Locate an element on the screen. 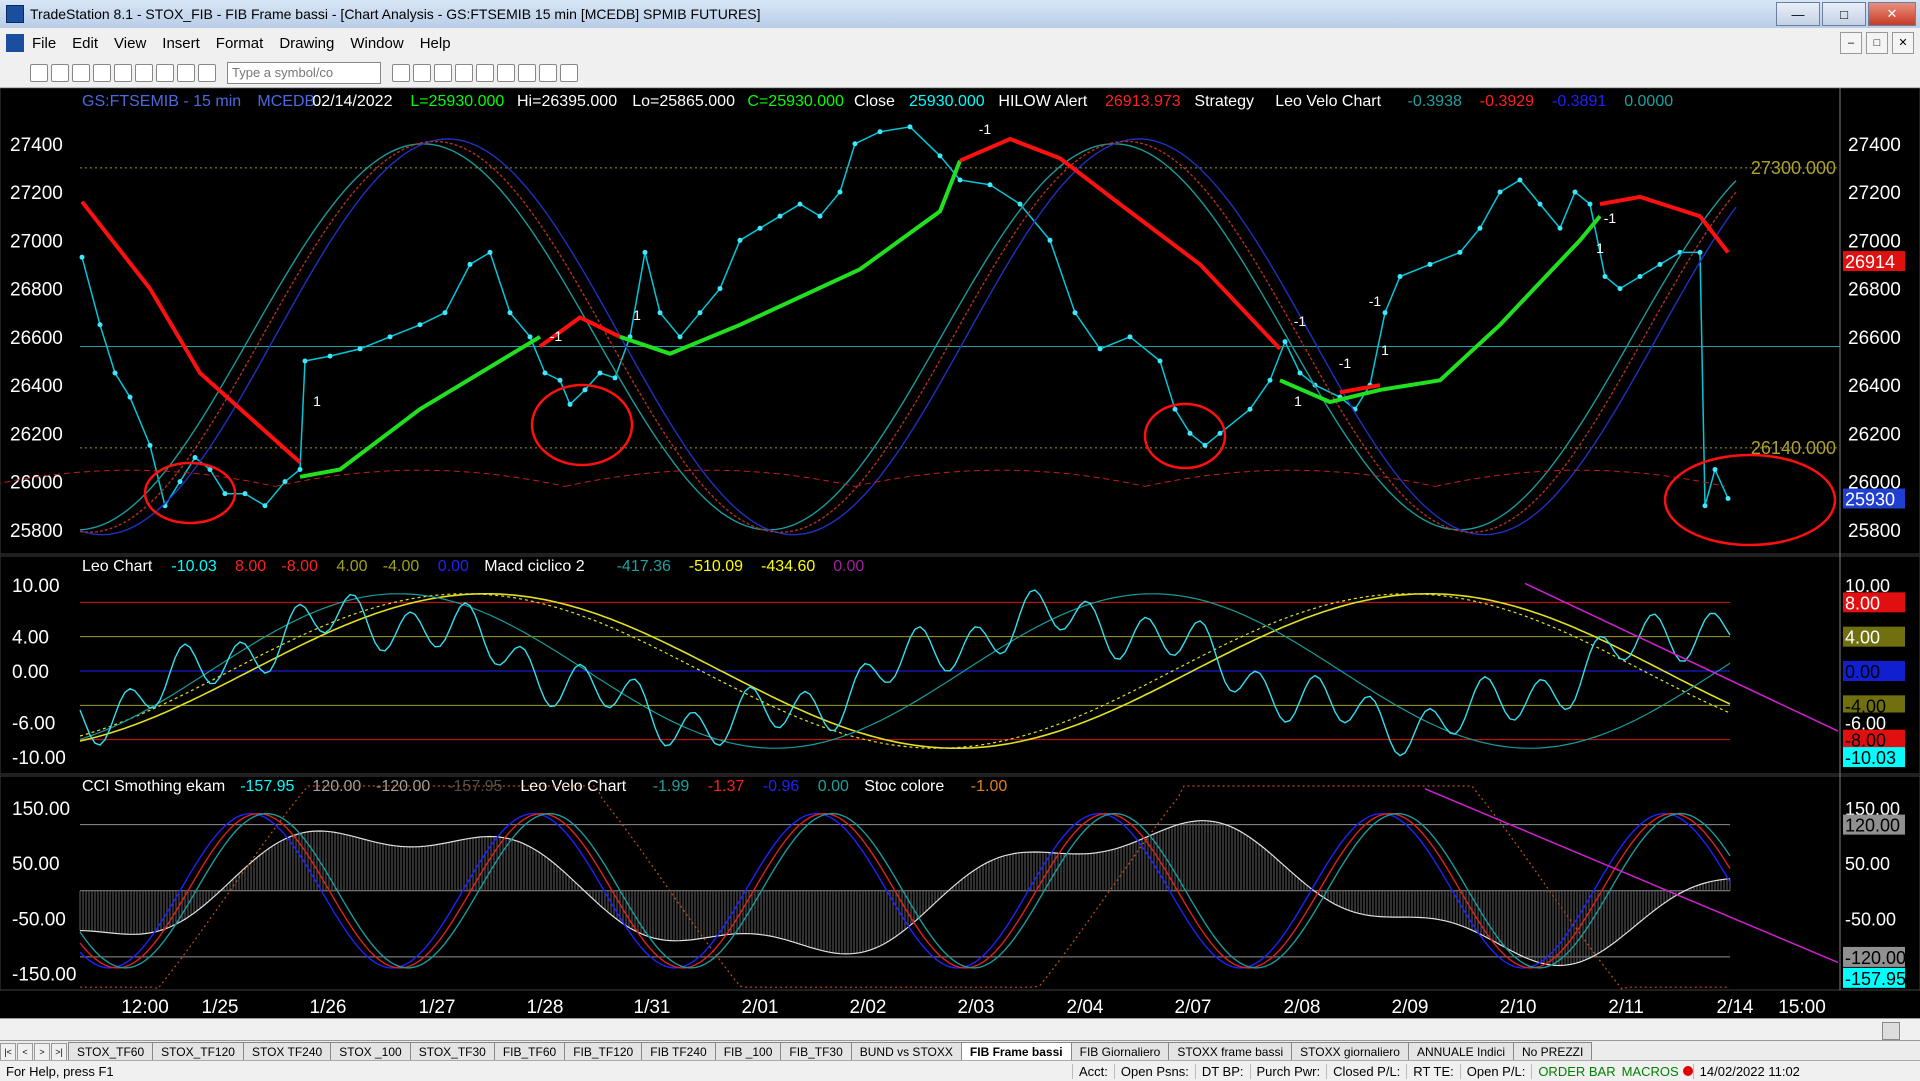 The height and width of the screenshot is (1081, 1920). tab-3: STOX _100 is located at coordinates (370, 1051).